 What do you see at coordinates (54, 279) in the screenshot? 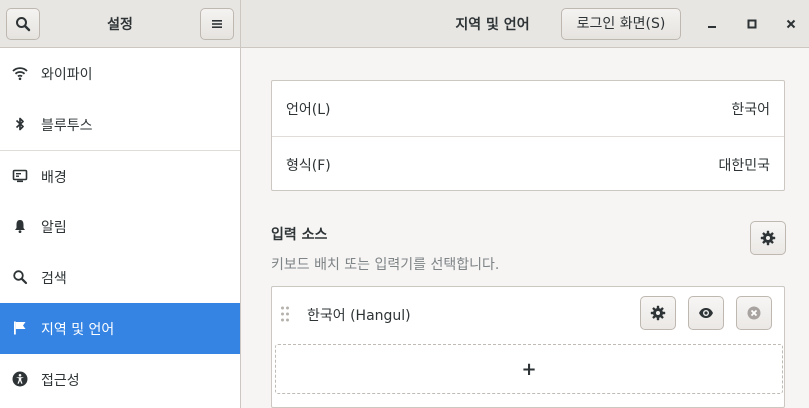
I see `sidebar-item-label: 검색` at bounding box center [54, 279].